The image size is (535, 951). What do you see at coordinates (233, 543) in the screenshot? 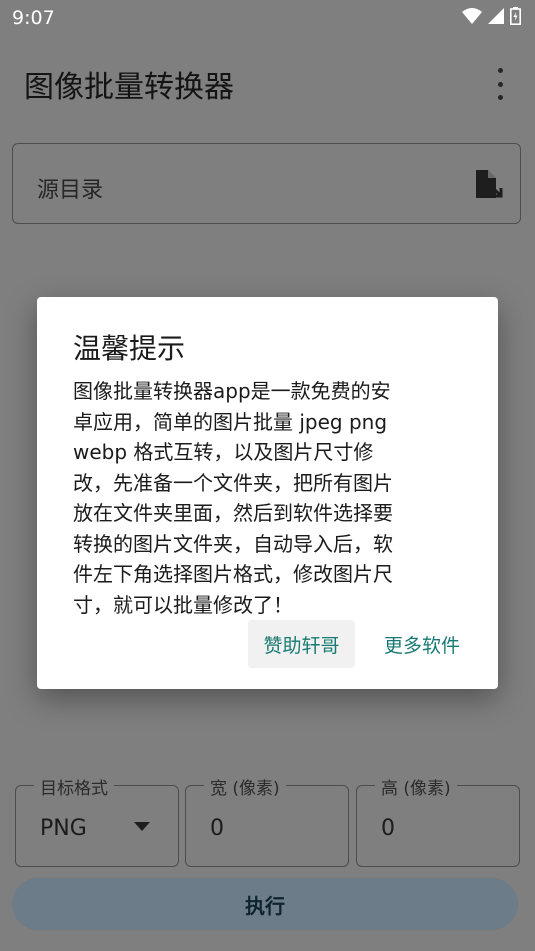
I see `dialog-message-line: 转换的图片文件夹，自动导入后，软` at bounding box center [233, 543].